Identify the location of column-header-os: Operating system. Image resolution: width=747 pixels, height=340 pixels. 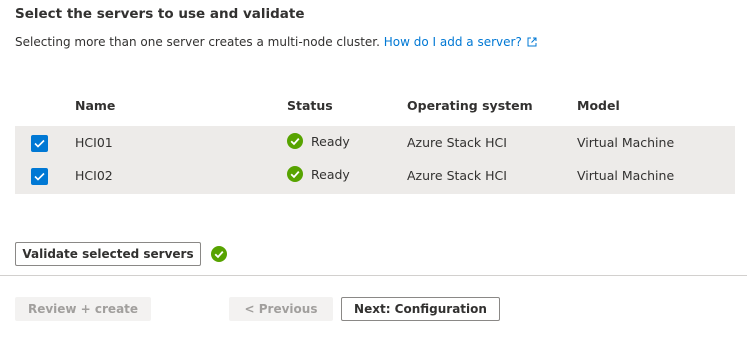
(470, 105).